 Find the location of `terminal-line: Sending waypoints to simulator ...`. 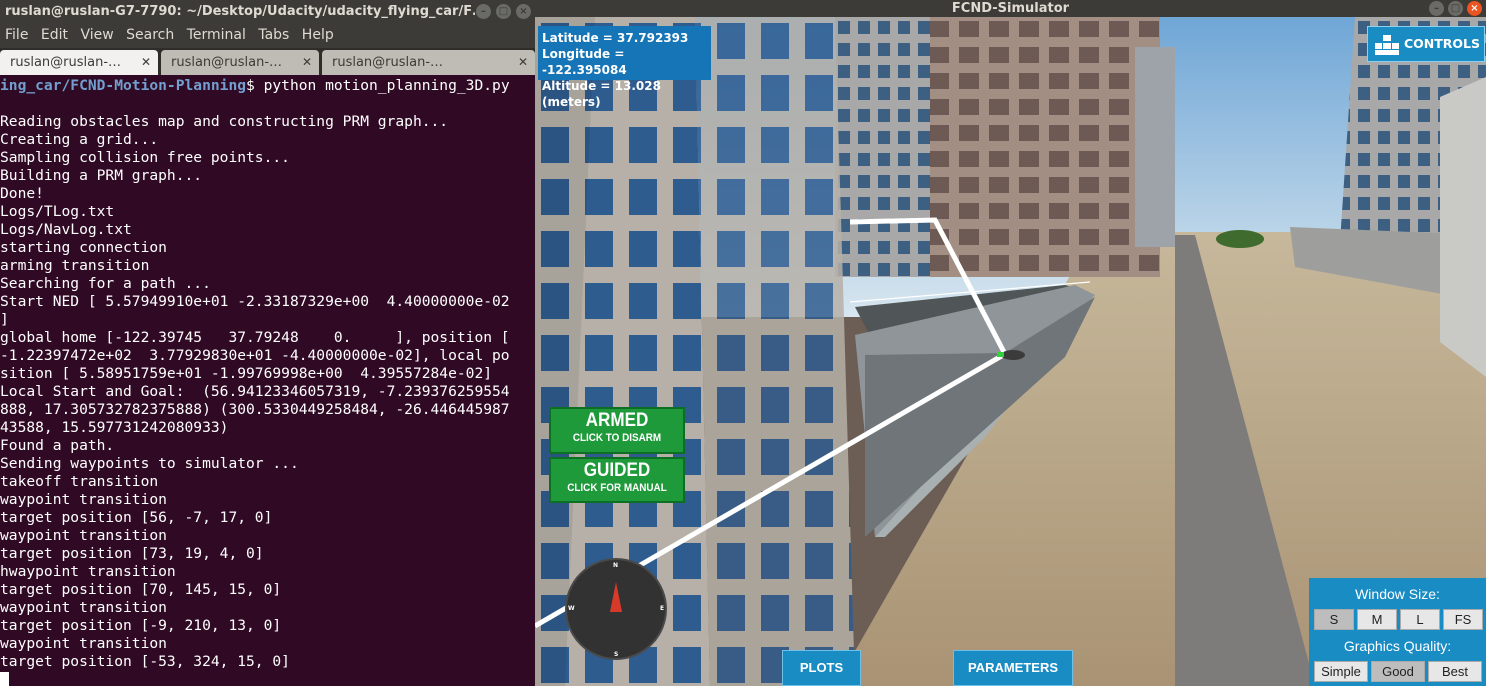

terminal-line: Sending waypoints to simulator ... is located at coordinates (149, 463).